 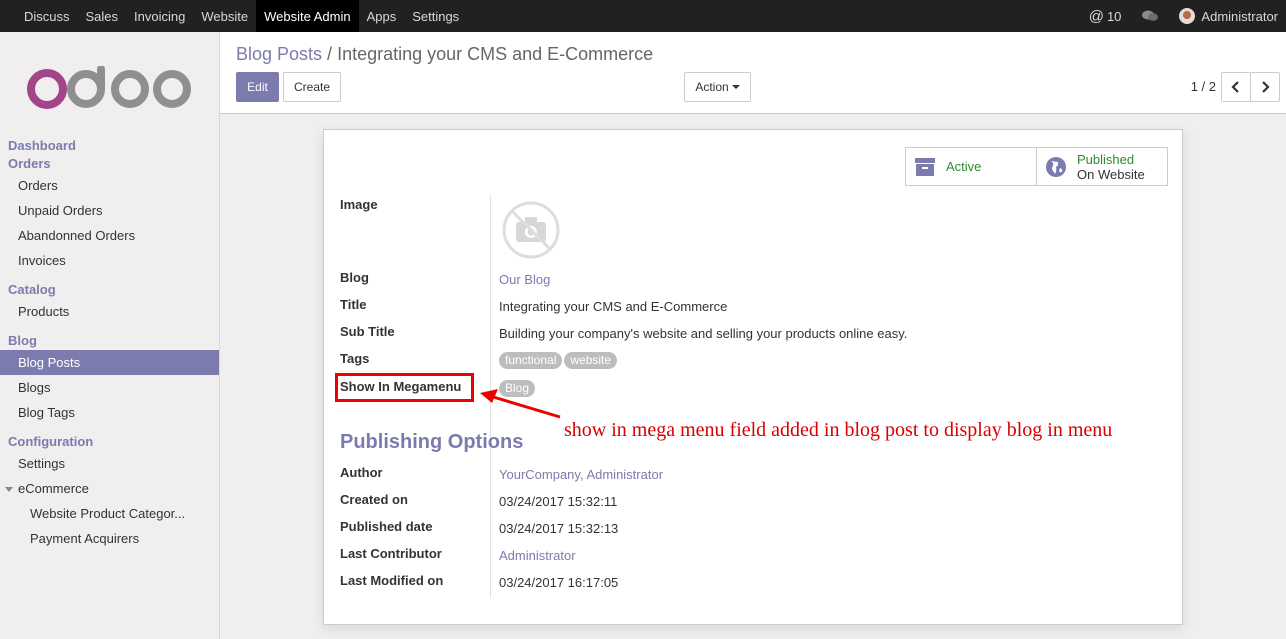 I want to click on sidebar-section-dashboard: Dashboard, so click(x=109, y=146).